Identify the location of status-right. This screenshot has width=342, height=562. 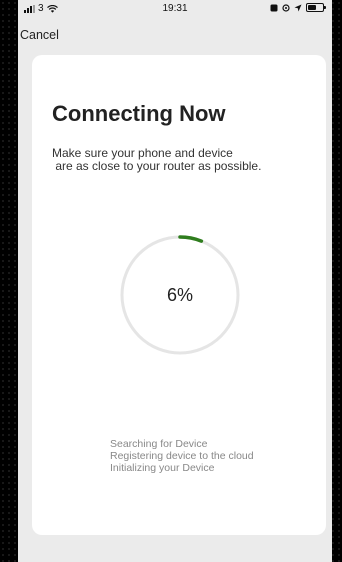
(298, 7).